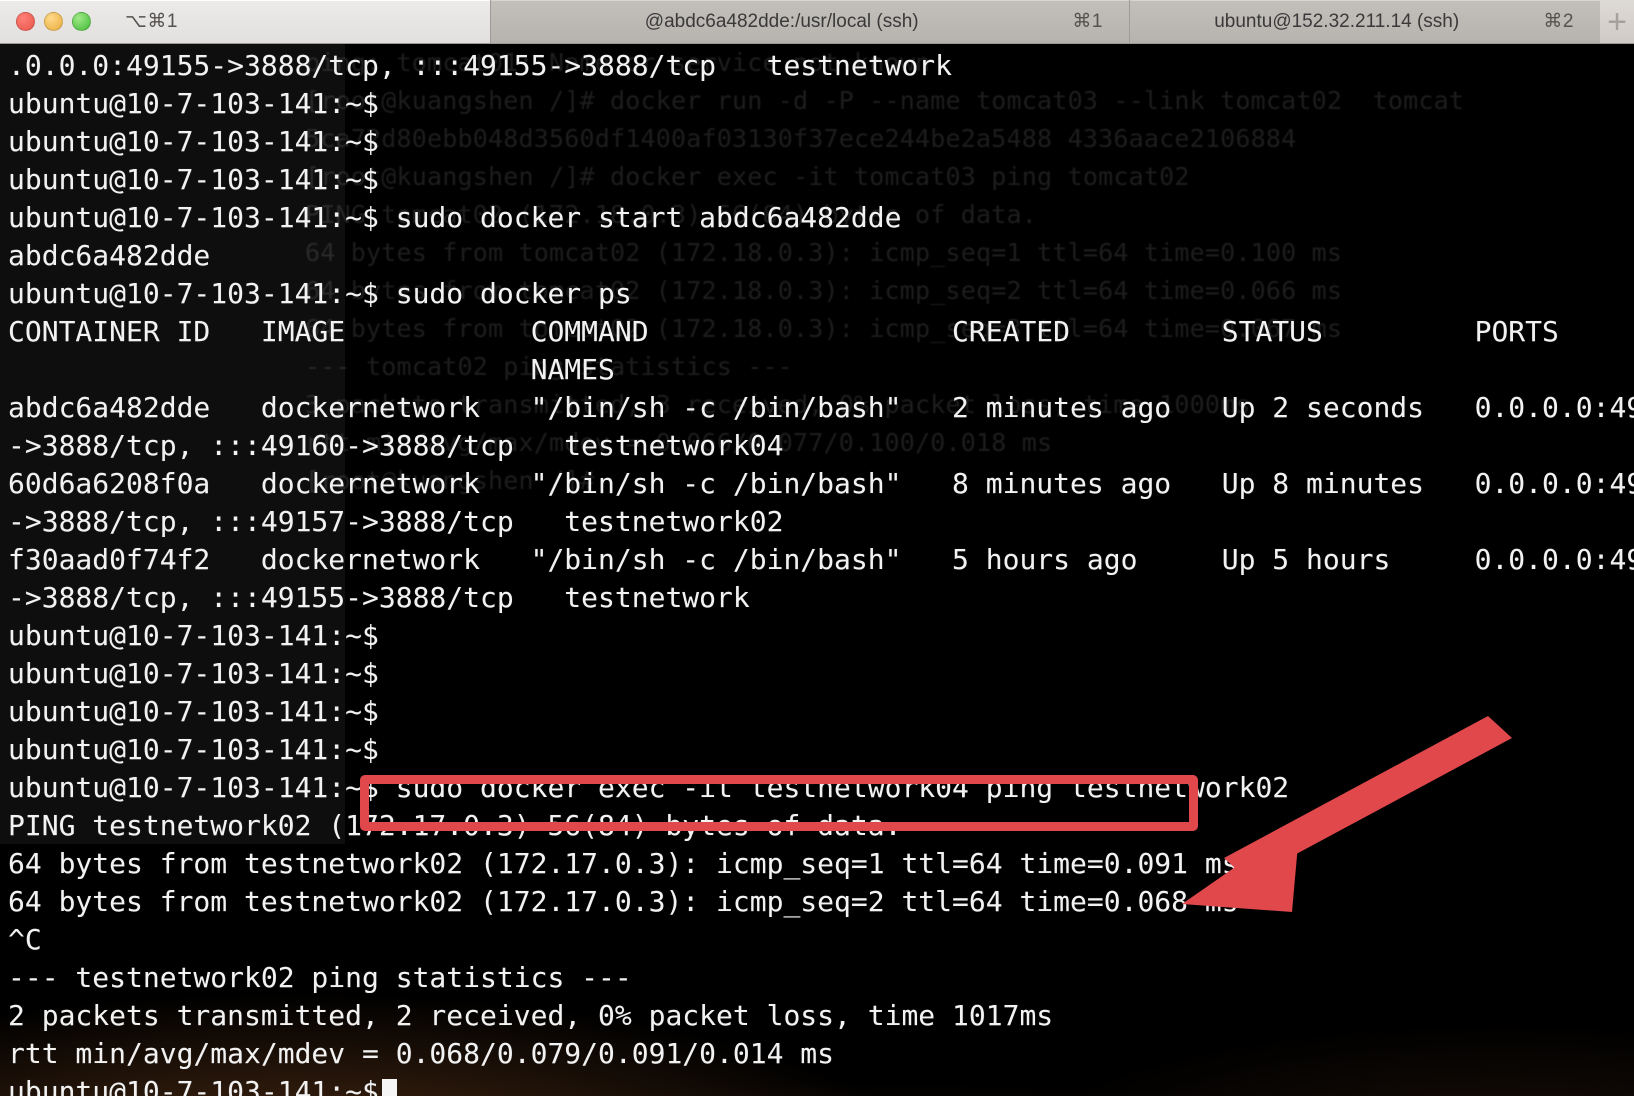 This screenshot has width=1634, height=1096. What do you see at coordinates (53, 21) in the screenshot?
I see `minimize-window-button` at bounding box center [53, 21].